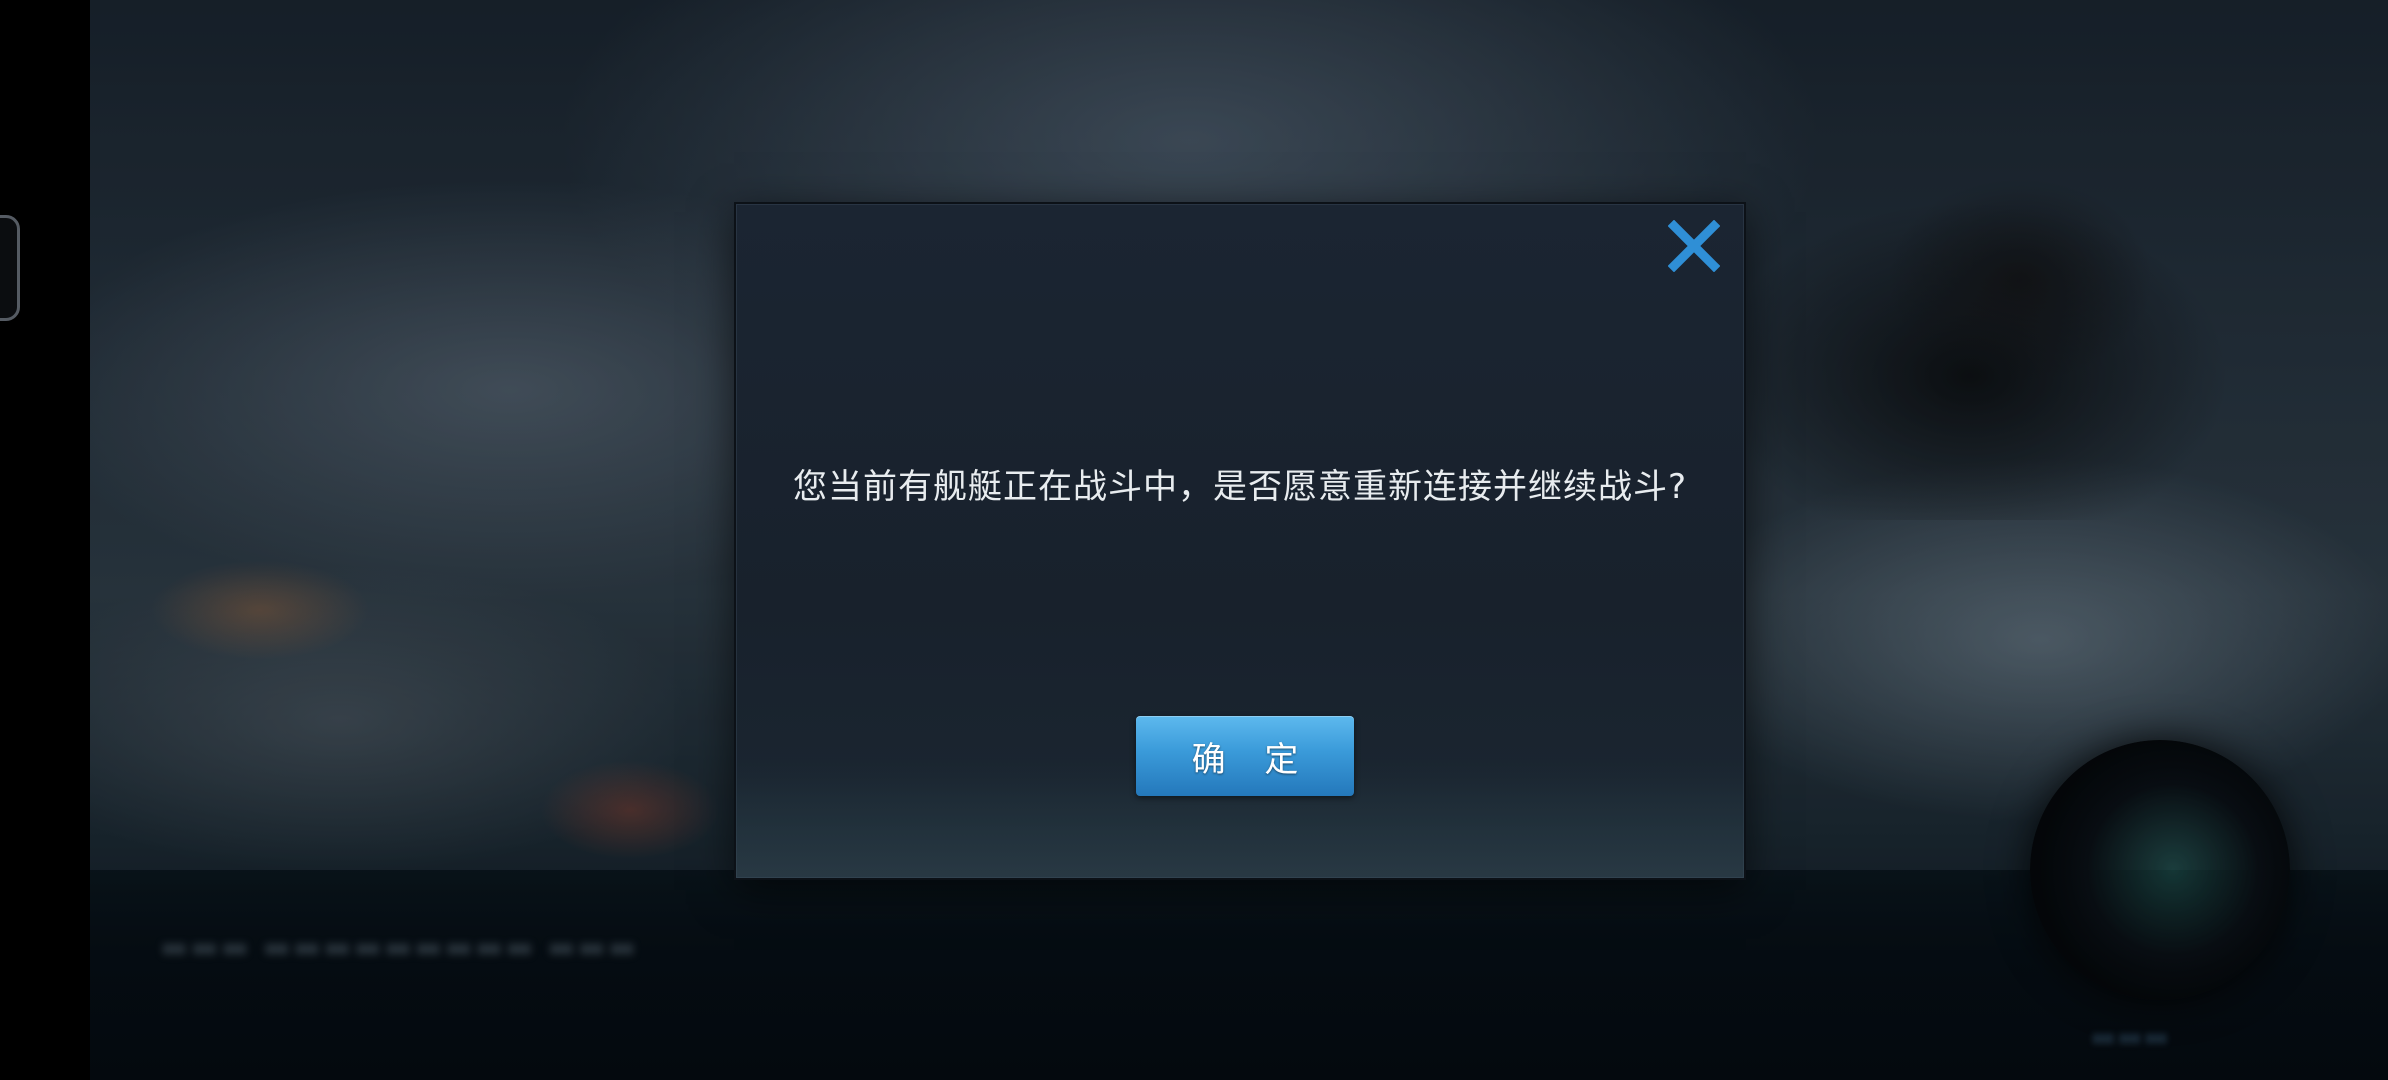 The width and height of the screenshot is (2388, 1080). What do you see at coordinates (45, 540) in the screenshot?
I see `device-left-bar` at bounding box center [45, 540].